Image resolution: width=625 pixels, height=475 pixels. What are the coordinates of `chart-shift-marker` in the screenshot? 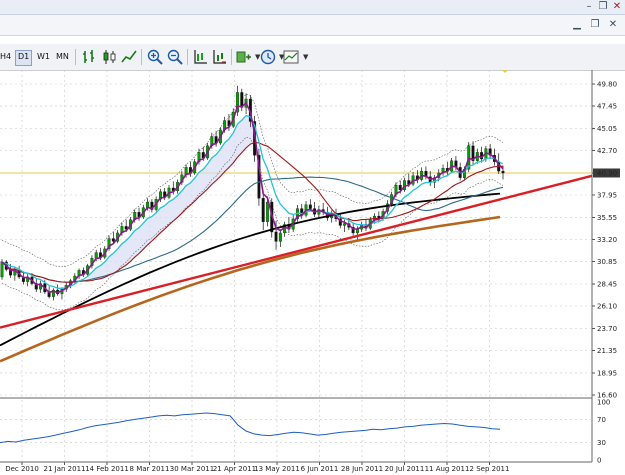 It's located at (505, 71).